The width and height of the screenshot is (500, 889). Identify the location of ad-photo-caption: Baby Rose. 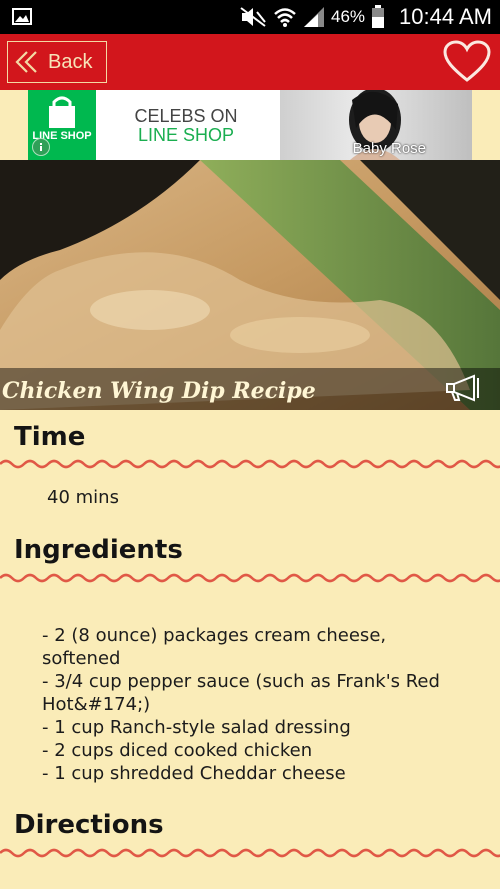
(389, 148).